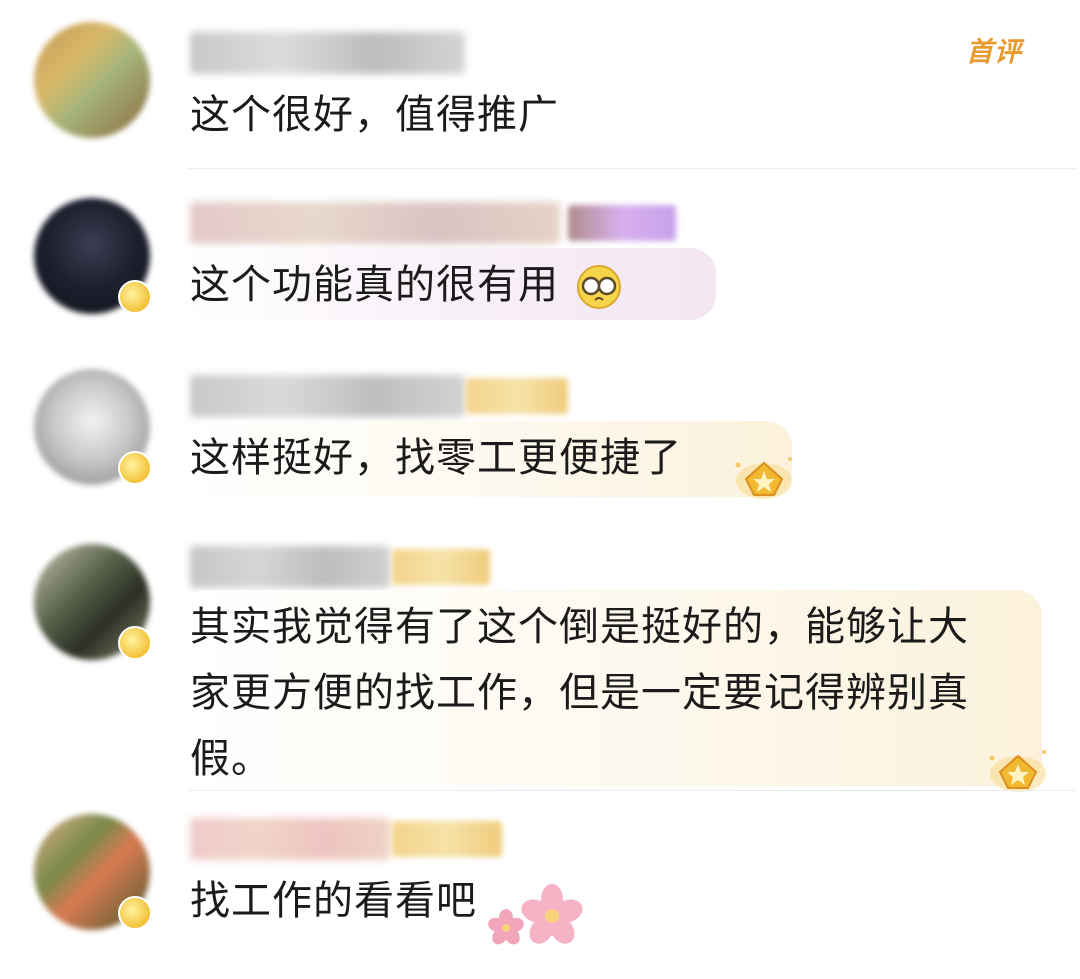 Image resolution: width=1080 pixels, height=979 pixels. Describe the element at coordinates (599, 287) in the screenshot. I see `glasses-face-icon` at that location.